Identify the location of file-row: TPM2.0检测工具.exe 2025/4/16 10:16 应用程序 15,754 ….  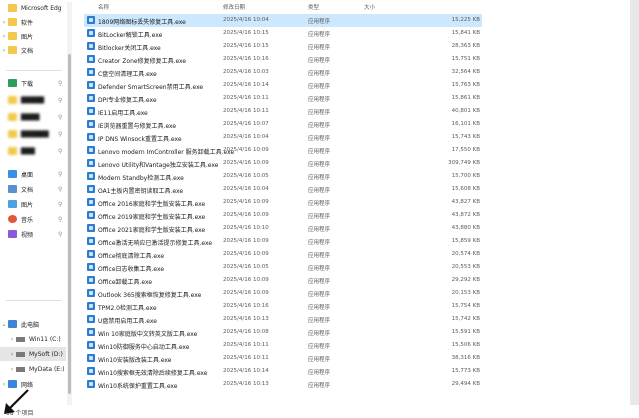
(283, 306).